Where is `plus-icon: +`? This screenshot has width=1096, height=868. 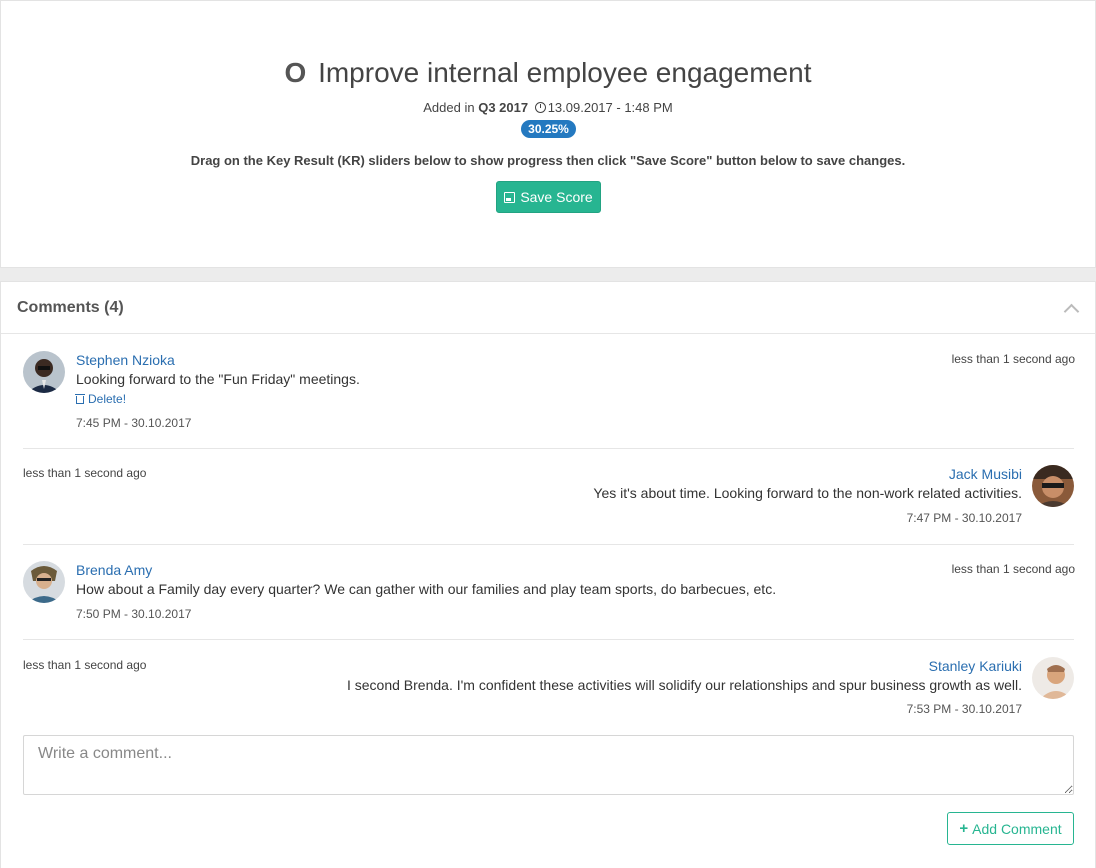
plus-icon: + is located at coordinates (964, 828).